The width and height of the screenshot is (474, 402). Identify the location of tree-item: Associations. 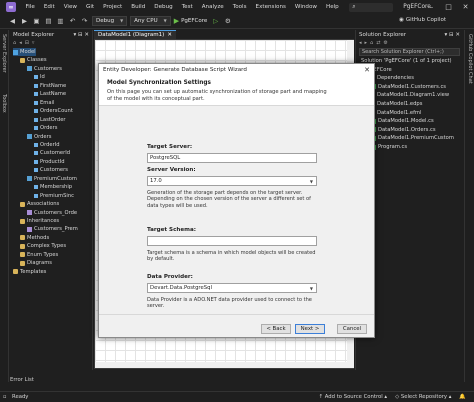
(39, 204).